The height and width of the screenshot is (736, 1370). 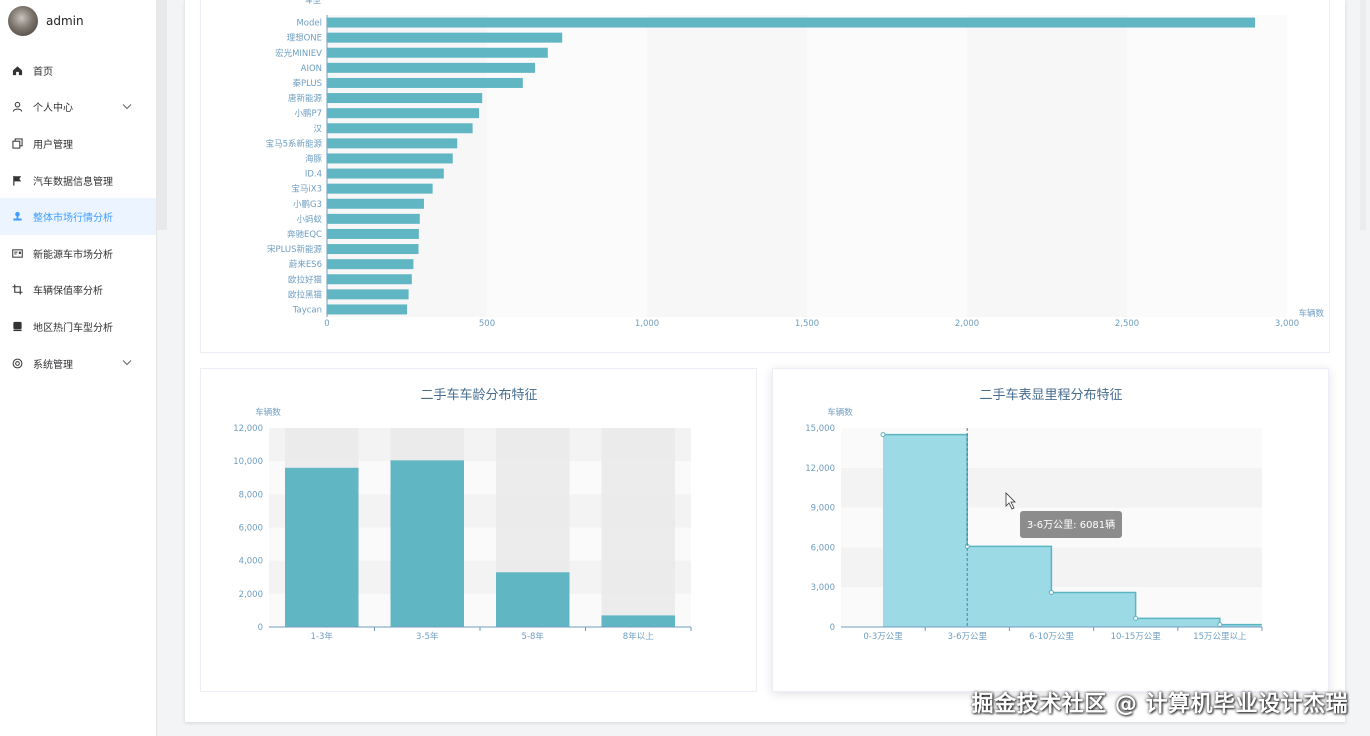 What do you see at coordinates (162, 115) in the screenshot?
I see `sidebar-scrollbar` at bounding box center [162, 115].